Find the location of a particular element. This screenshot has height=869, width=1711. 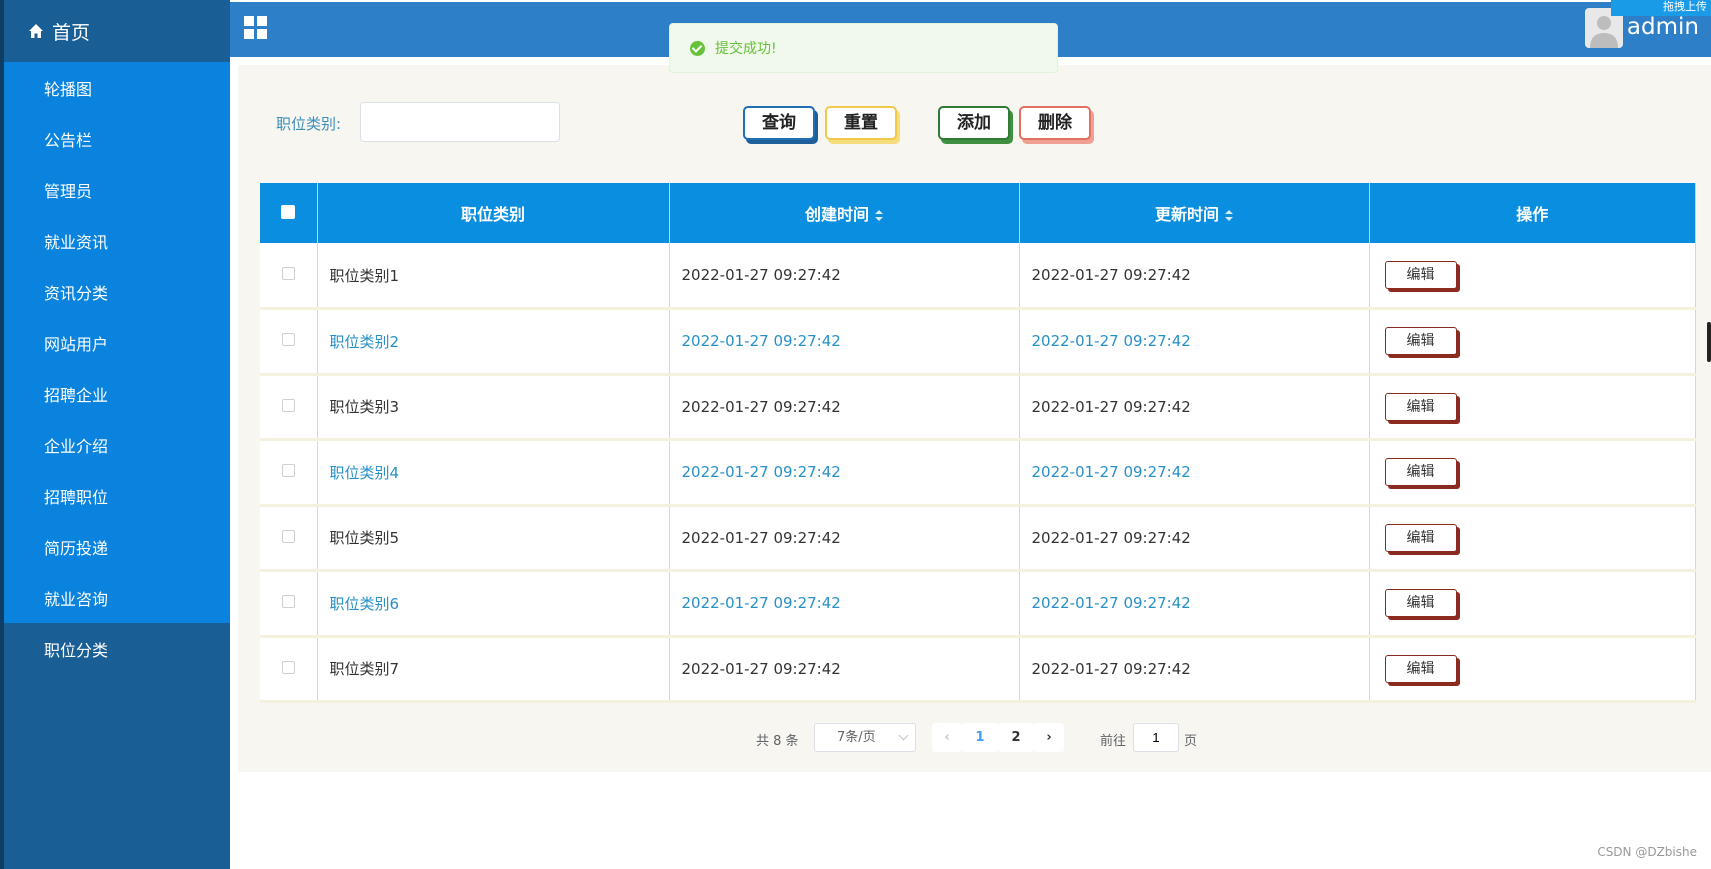

select-all-cell is located at coordinates (289, 213).